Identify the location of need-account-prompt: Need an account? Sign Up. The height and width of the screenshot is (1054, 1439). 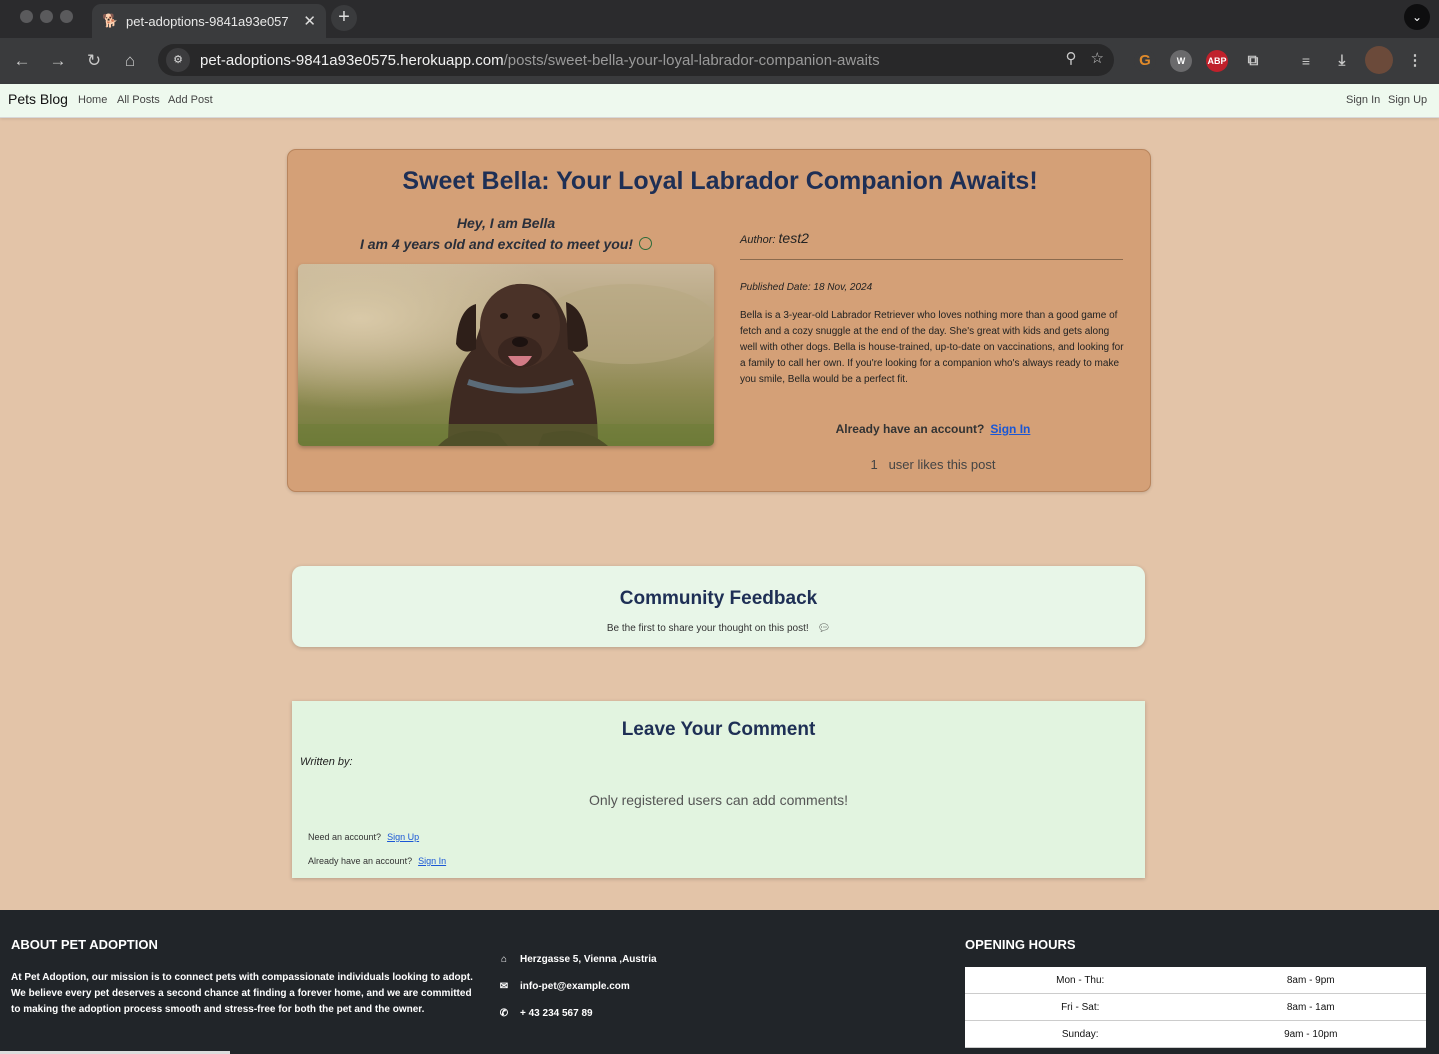
(363, 837).